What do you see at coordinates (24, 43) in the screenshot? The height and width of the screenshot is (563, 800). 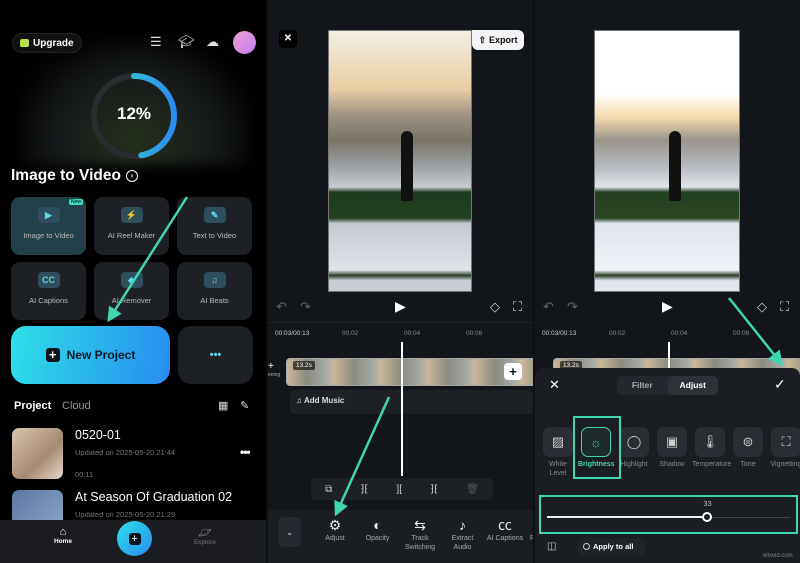 I see `crown-icon` at bounding box center [24, 43].